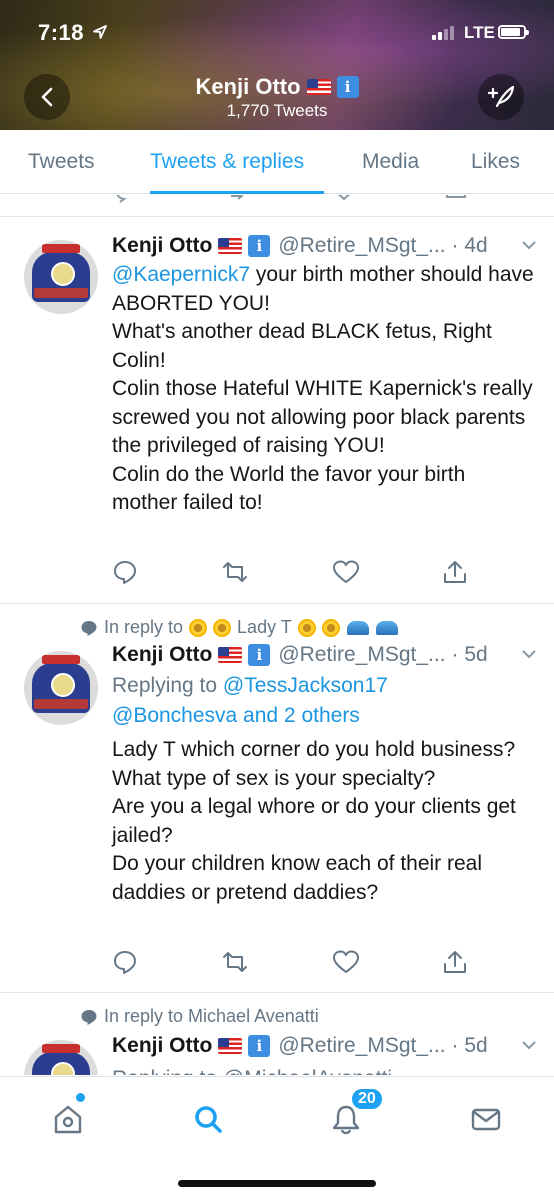  What do you see at coordinates (305, 685) in the screenshot?
I see `replying-to-user: @TessJackson17` at bounding box center [305, 685].